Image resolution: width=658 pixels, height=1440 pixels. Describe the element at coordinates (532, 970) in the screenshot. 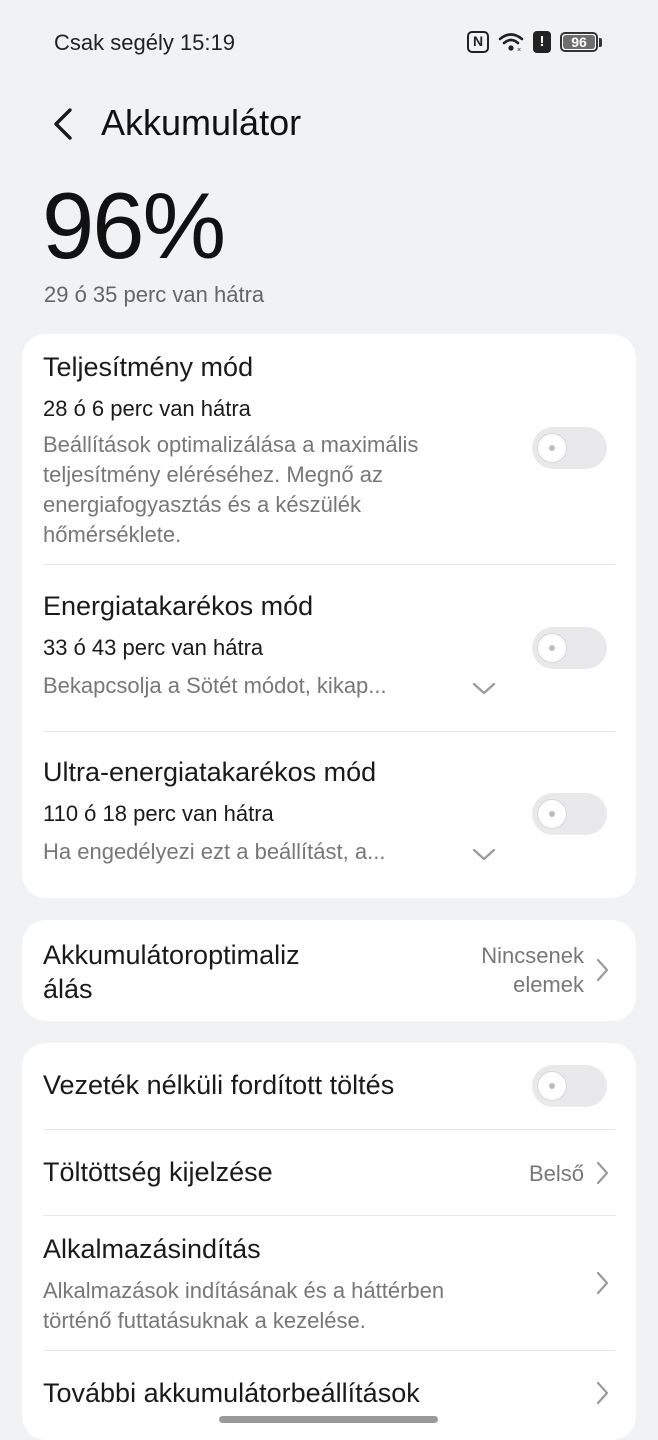

I see `battery-optimization-value: Nincsenek elemek` at that location.